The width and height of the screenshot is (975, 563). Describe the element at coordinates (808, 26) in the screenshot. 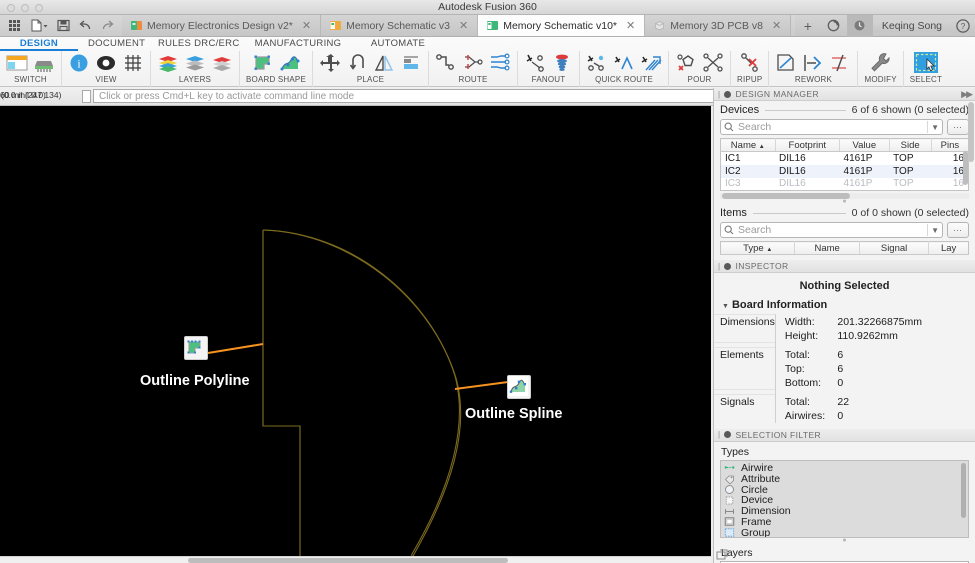

I see `add-tab-button: +` at that location.